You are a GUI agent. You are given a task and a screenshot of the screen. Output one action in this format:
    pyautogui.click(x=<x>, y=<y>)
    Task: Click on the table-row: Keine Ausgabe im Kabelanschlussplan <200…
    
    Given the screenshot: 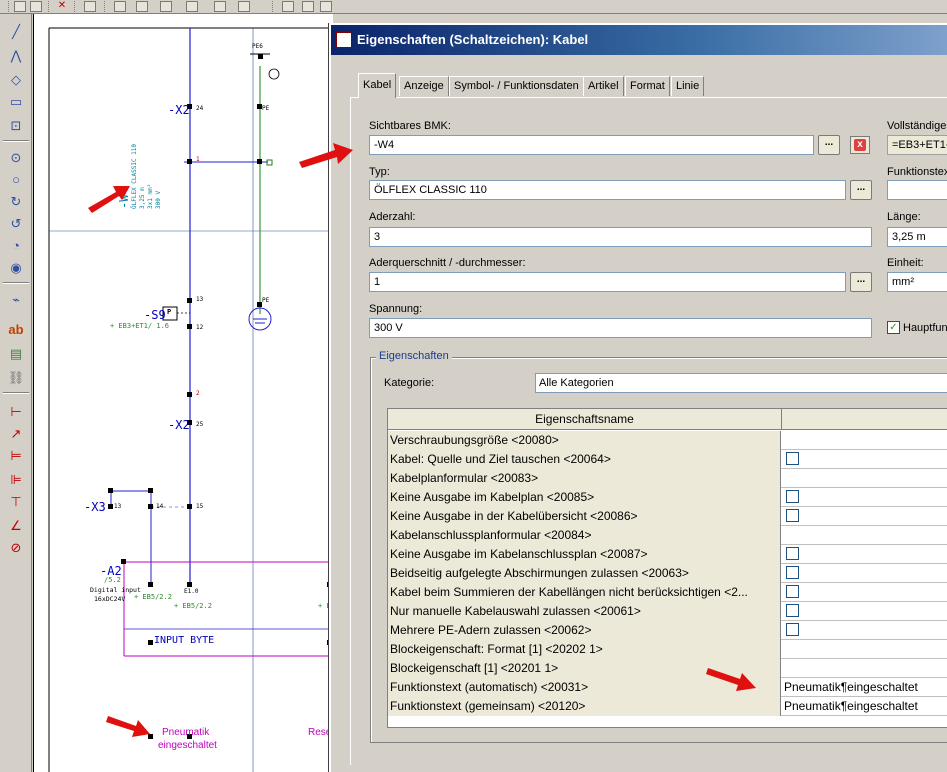 What is the action you would take?
    pyautogui.click(x=667, y=554)
    